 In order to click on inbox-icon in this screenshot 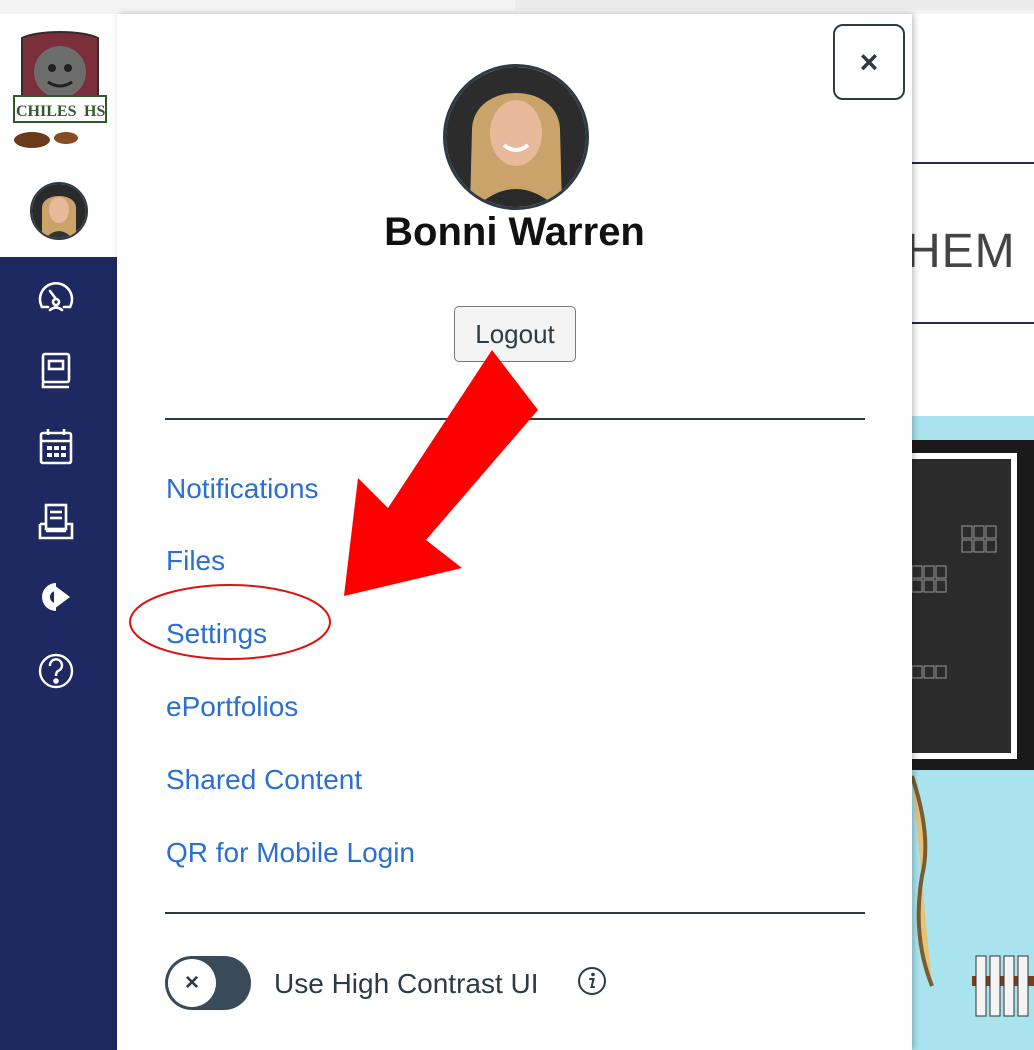, I will do `click(56, 522)`.